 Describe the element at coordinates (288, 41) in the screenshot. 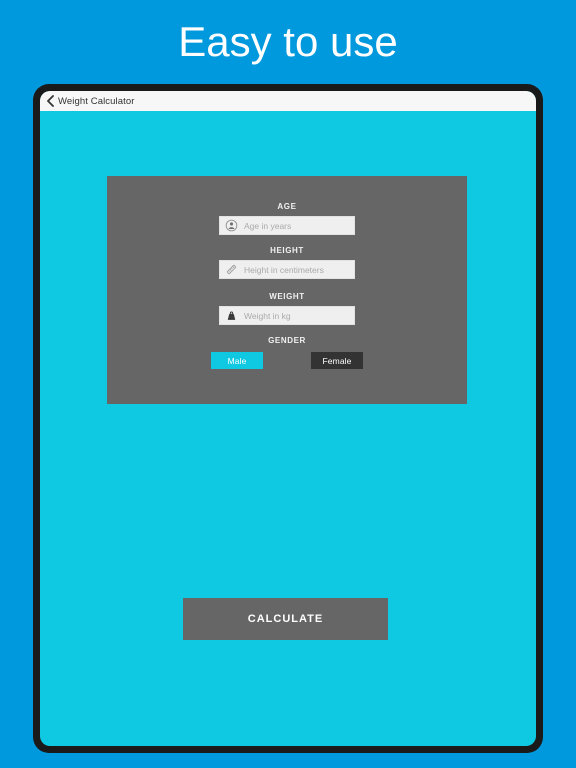

I see `promo-headline: Easy to use` at that location.